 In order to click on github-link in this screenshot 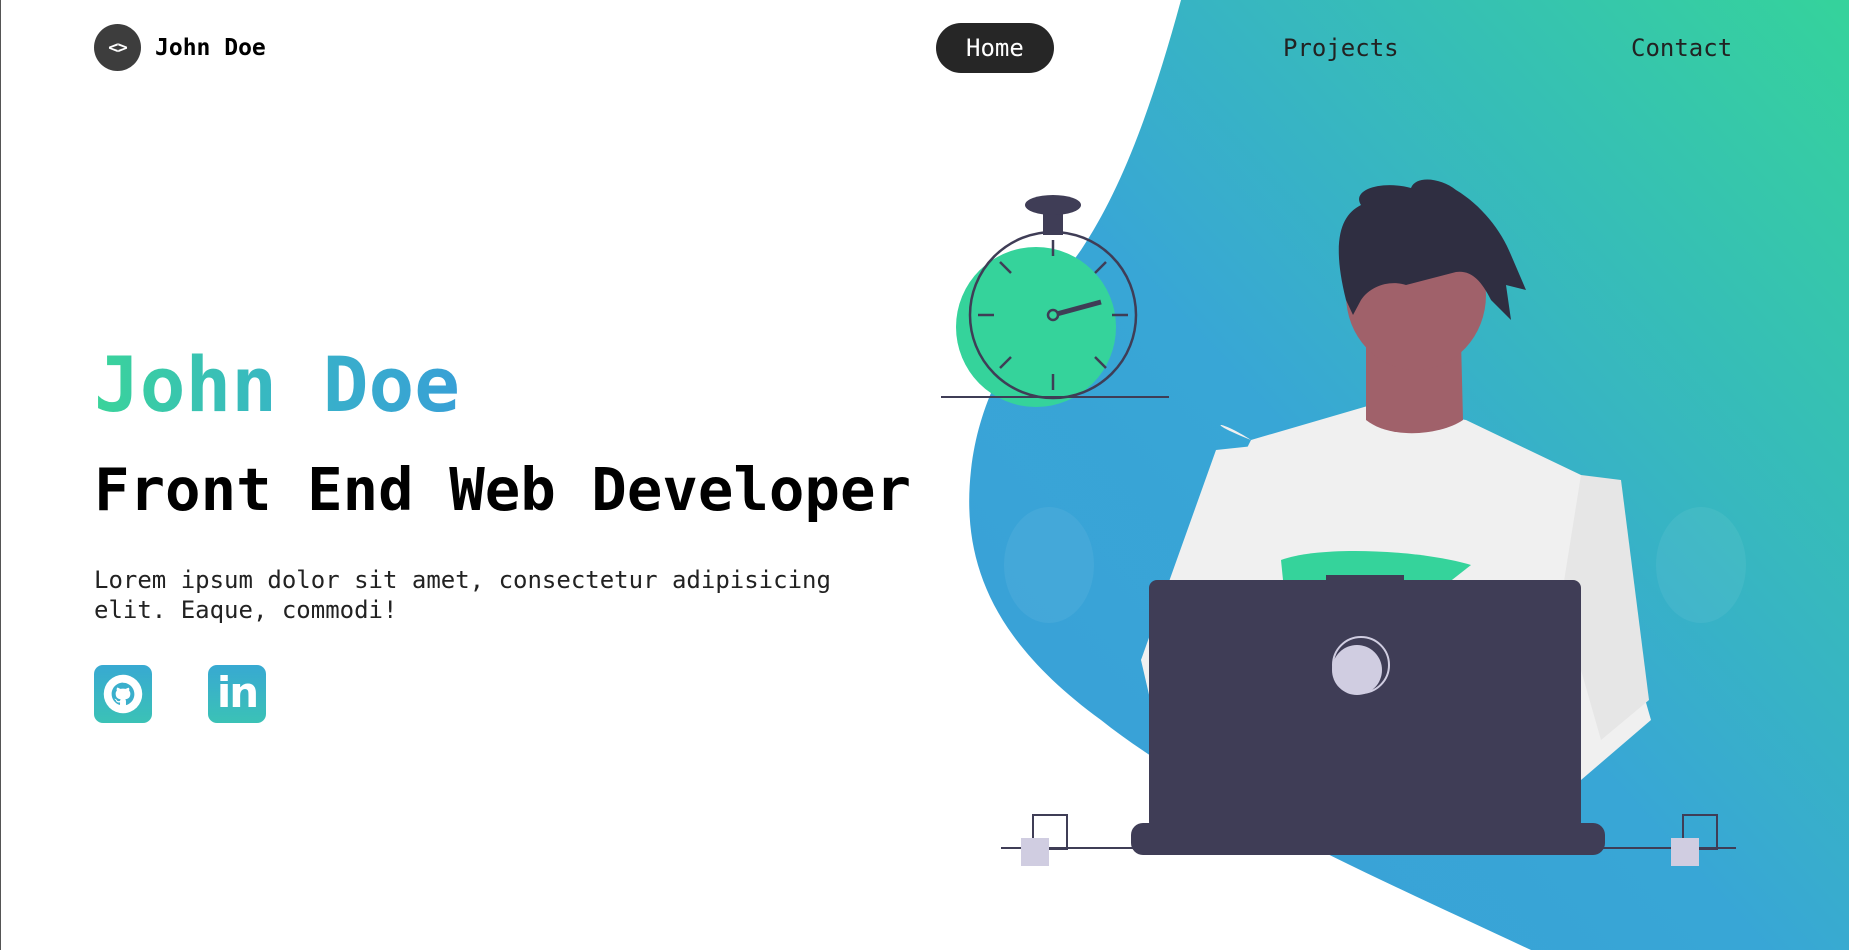, I will do `click(123, 694)`.